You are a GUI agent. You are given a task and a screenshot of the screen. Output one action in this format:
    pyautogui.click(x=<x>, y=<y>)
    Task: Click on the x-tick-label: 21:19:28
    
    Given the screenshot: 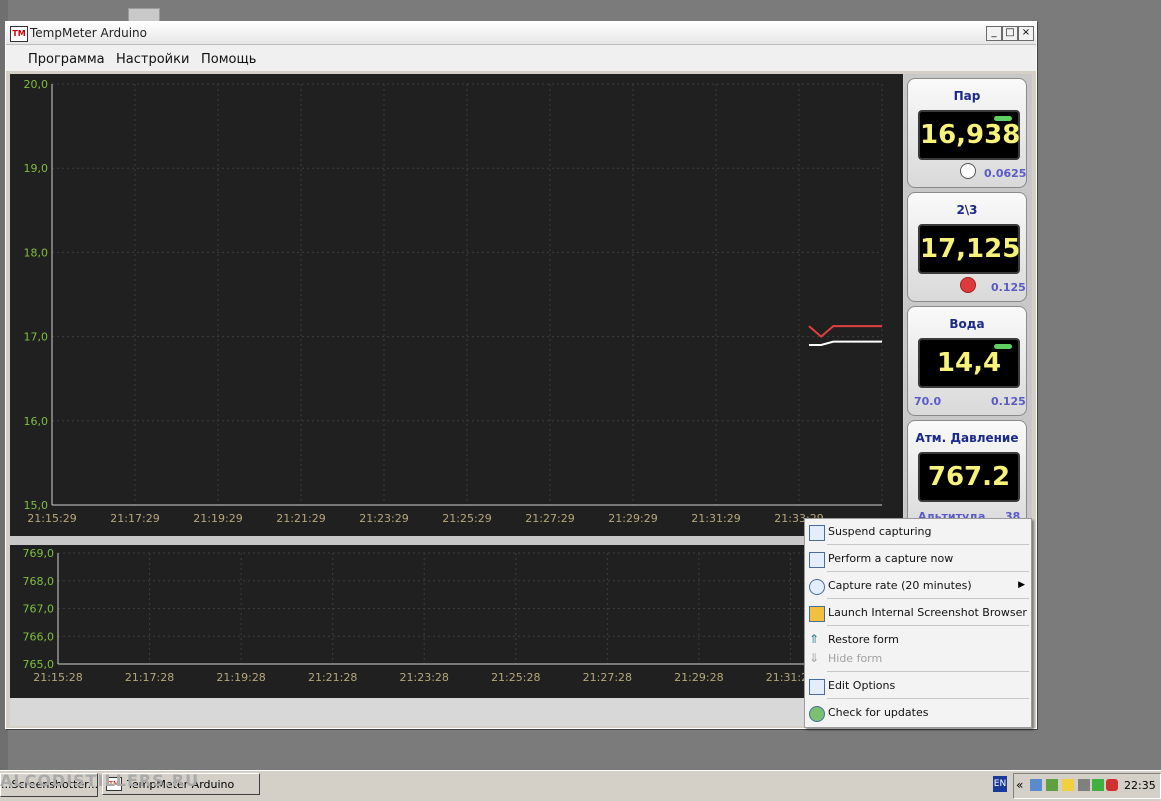 What is the action you would take?
    pyautogui.click(x=240, y=677)
    